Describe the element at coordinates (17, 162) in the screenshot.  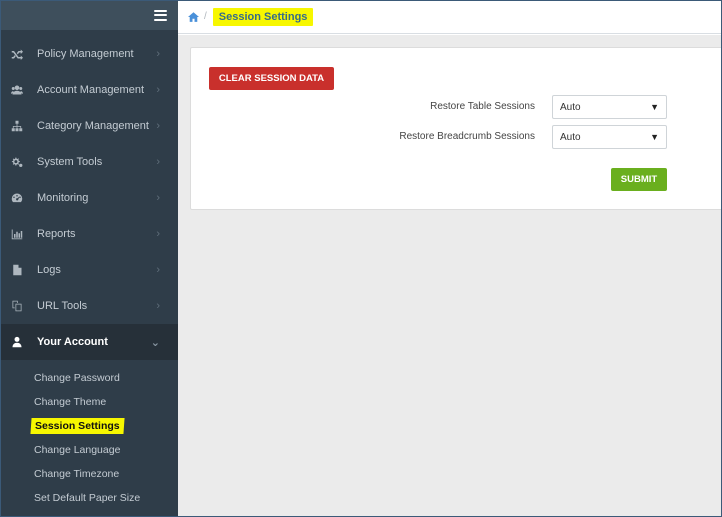
I see `gears-icon` at that location.